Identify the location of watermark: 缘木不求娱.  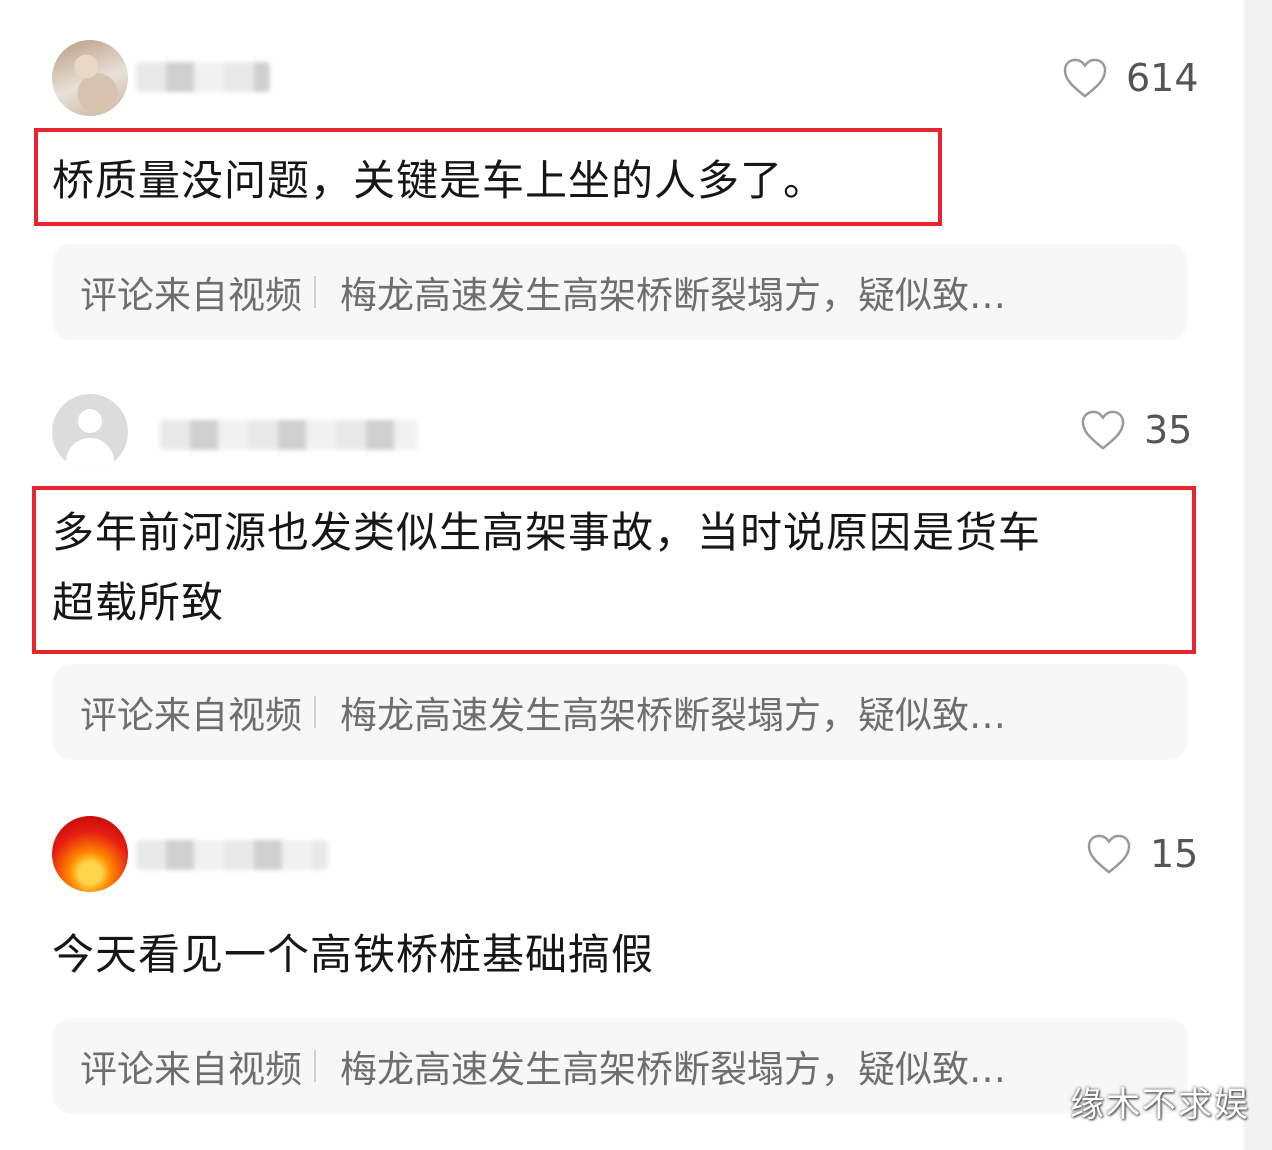
(1160, 1105).